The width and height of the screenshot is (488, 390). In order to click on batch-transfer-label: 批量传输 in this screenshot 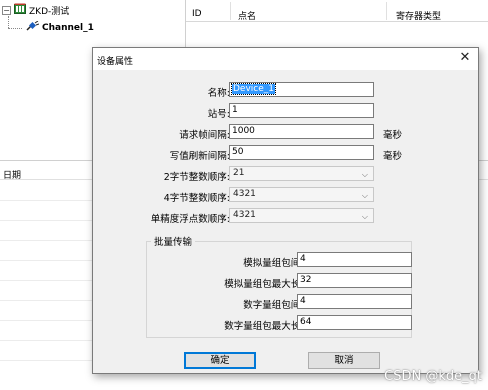, I will do `click(173, 241)`.